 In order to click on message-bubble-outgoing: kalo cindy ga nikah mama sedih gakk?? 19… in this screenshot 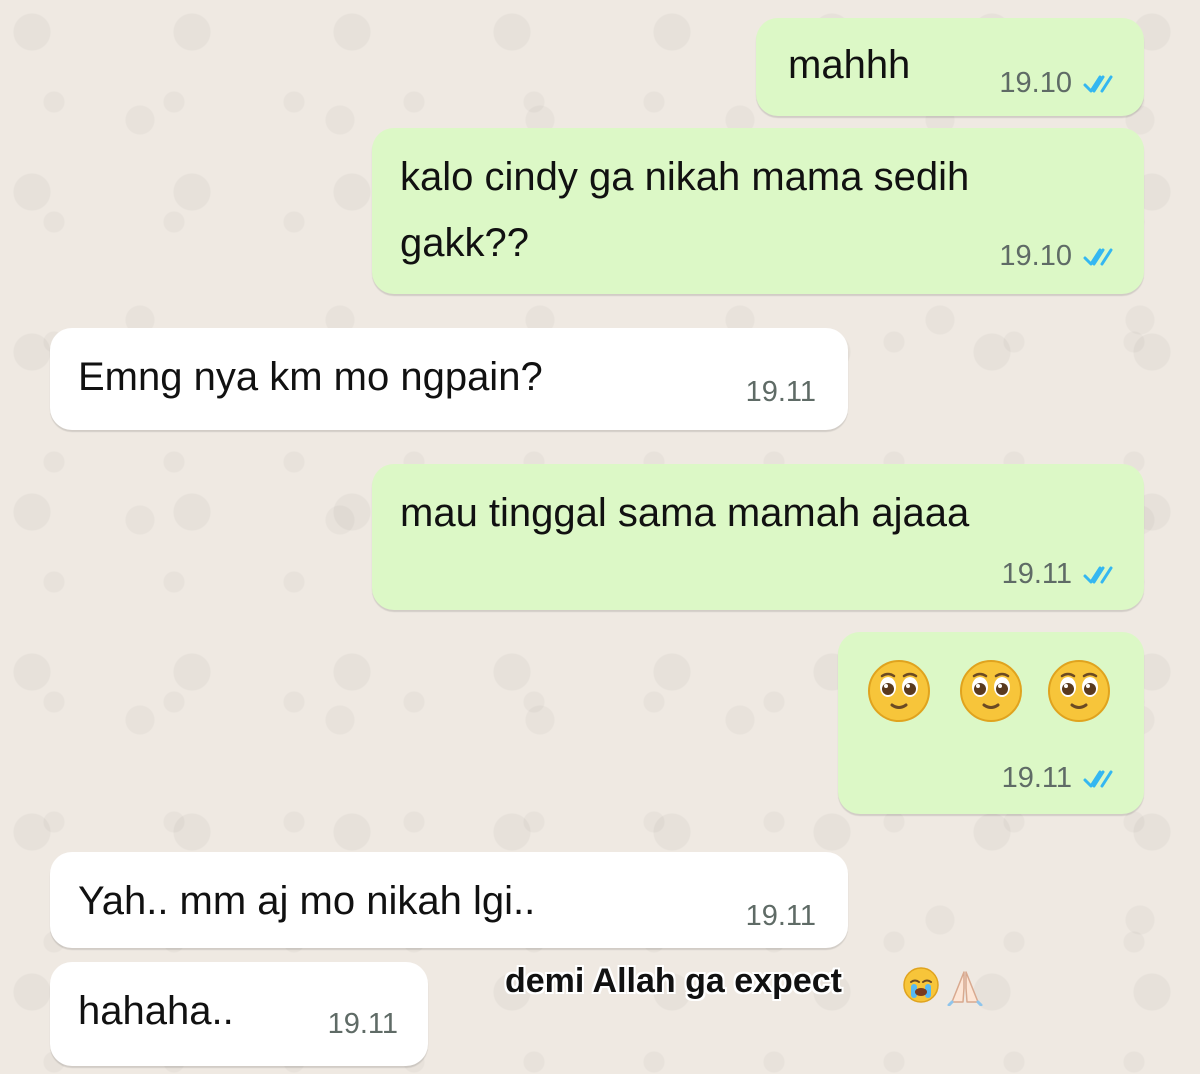, I will do `click(758, 211)`.